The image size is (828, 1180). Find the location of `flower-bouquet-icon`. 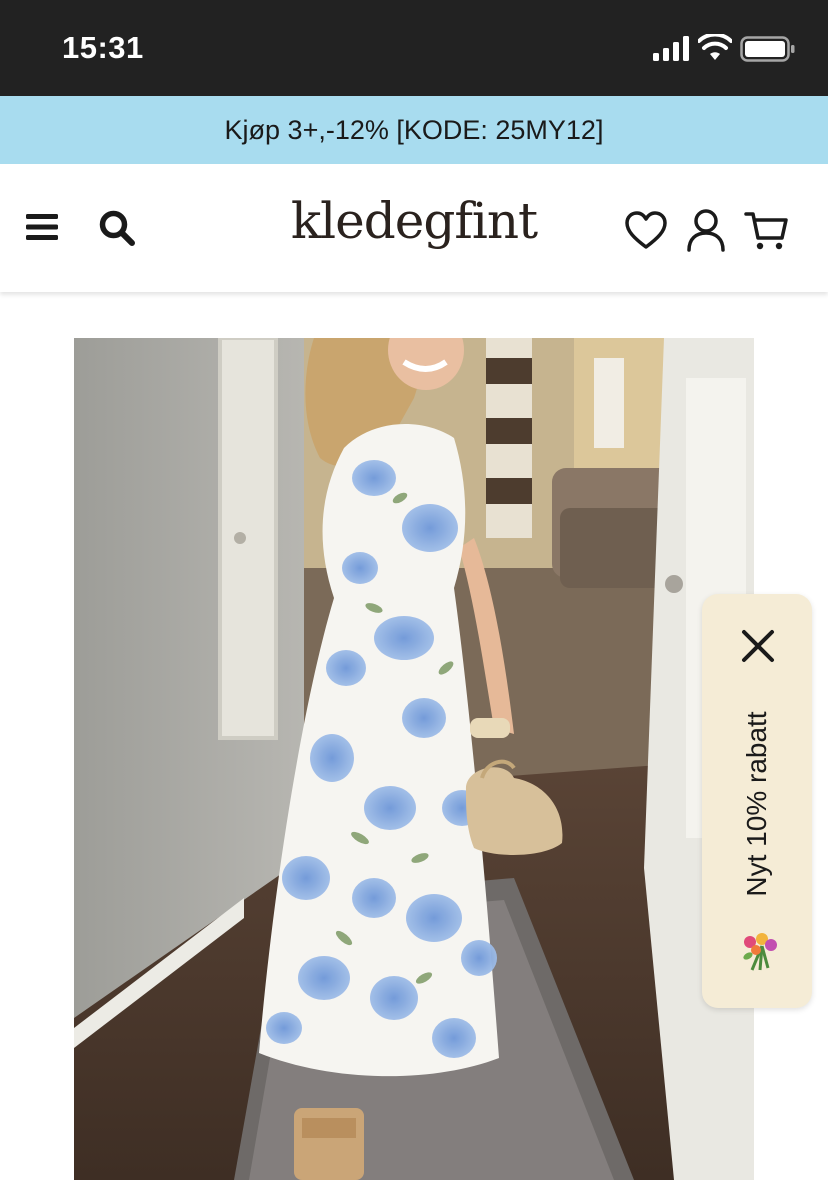

flower-bouquet-icon is located at coordinates (760, 952).